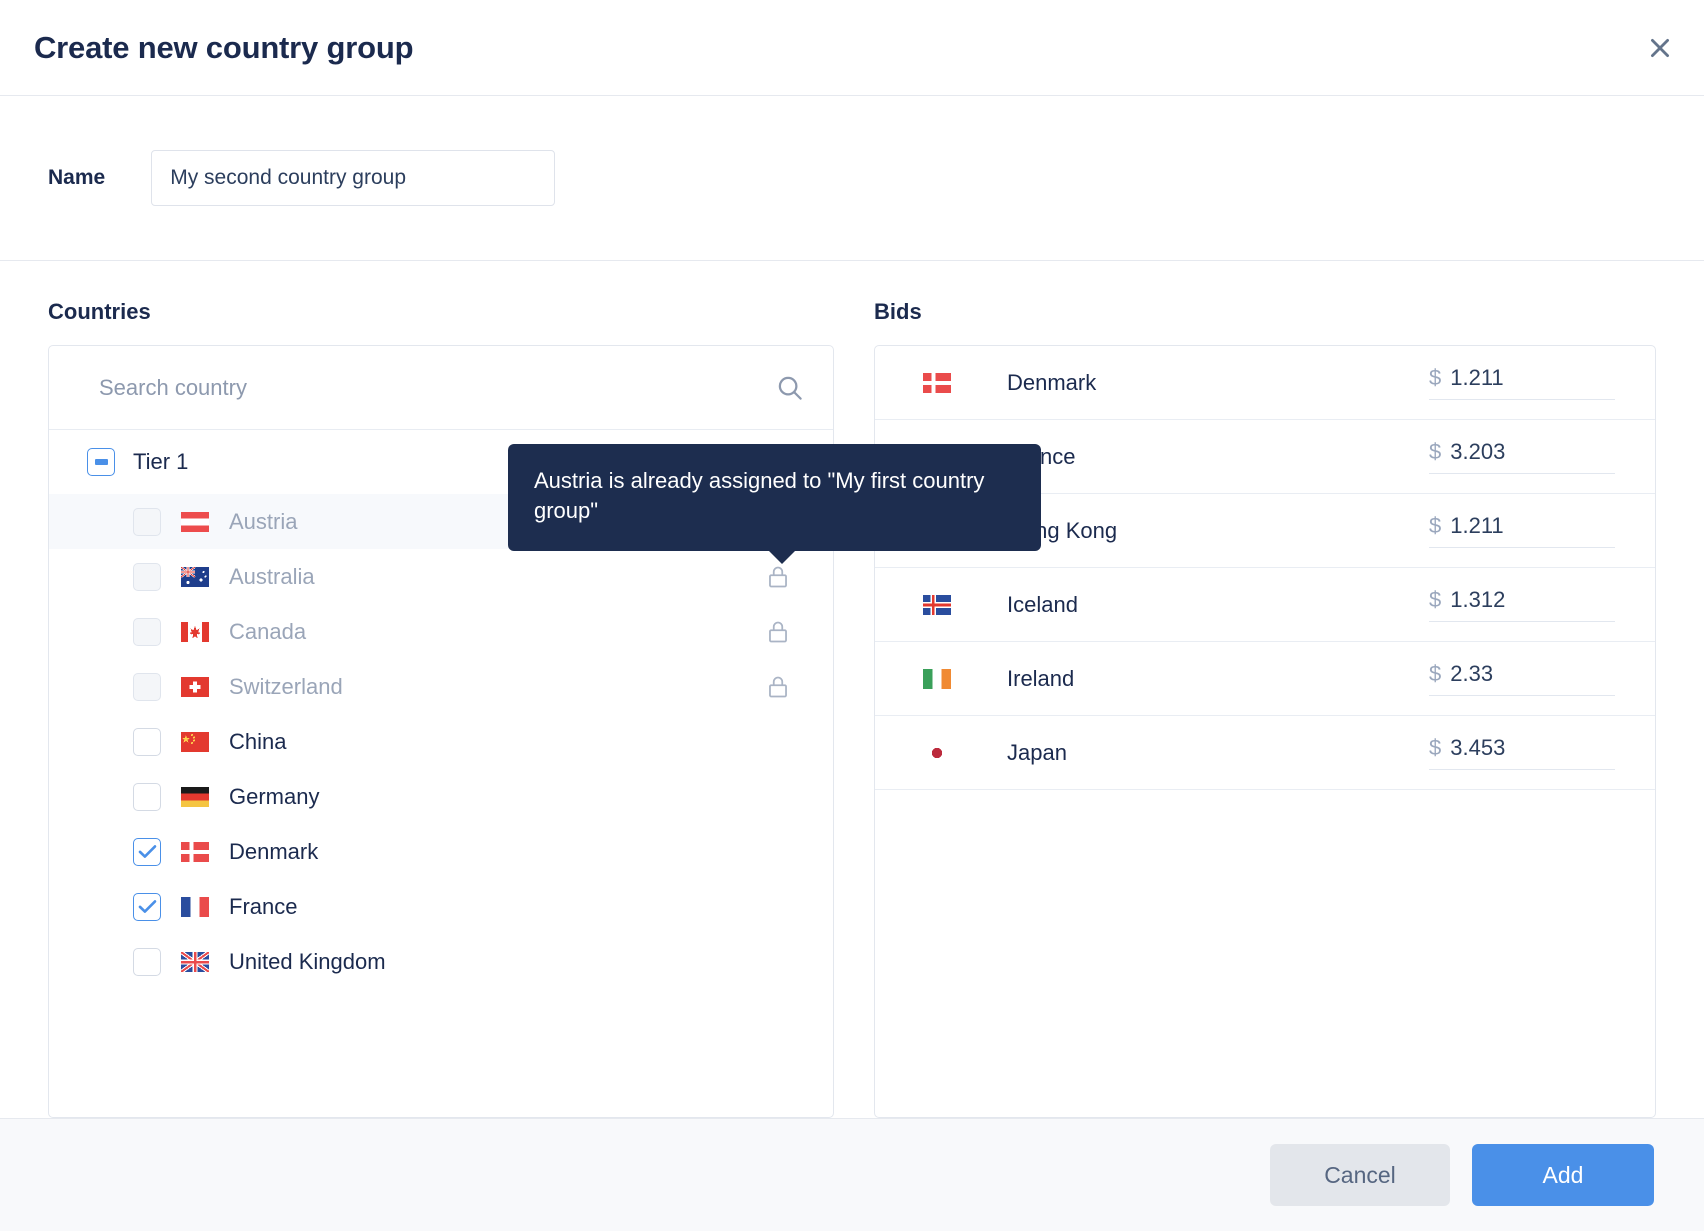  Describe the element at coordinates (161, 461) in the screenshot. I see `tree-group-label: Tier 1` at that location.